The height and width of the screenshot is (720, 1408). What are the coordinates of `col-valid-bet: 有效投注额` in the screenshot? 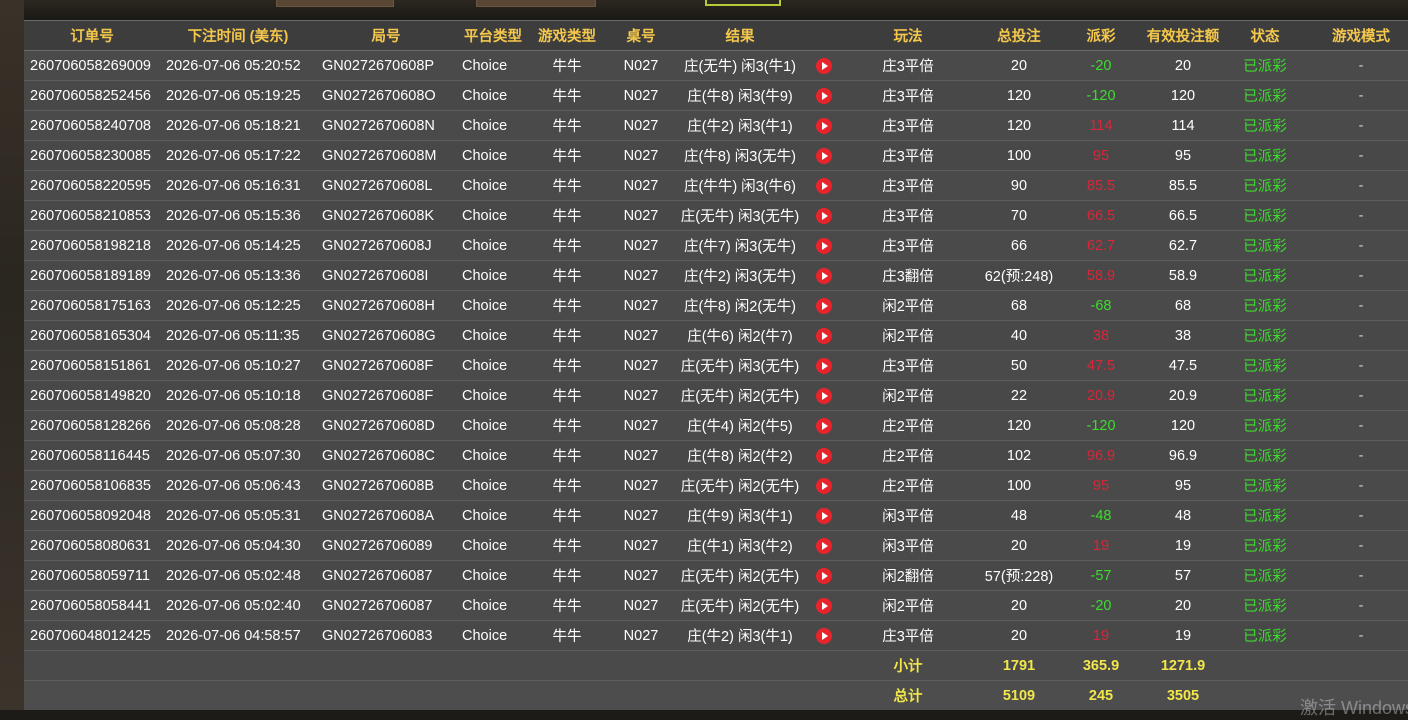 It's located at (1183, 35).